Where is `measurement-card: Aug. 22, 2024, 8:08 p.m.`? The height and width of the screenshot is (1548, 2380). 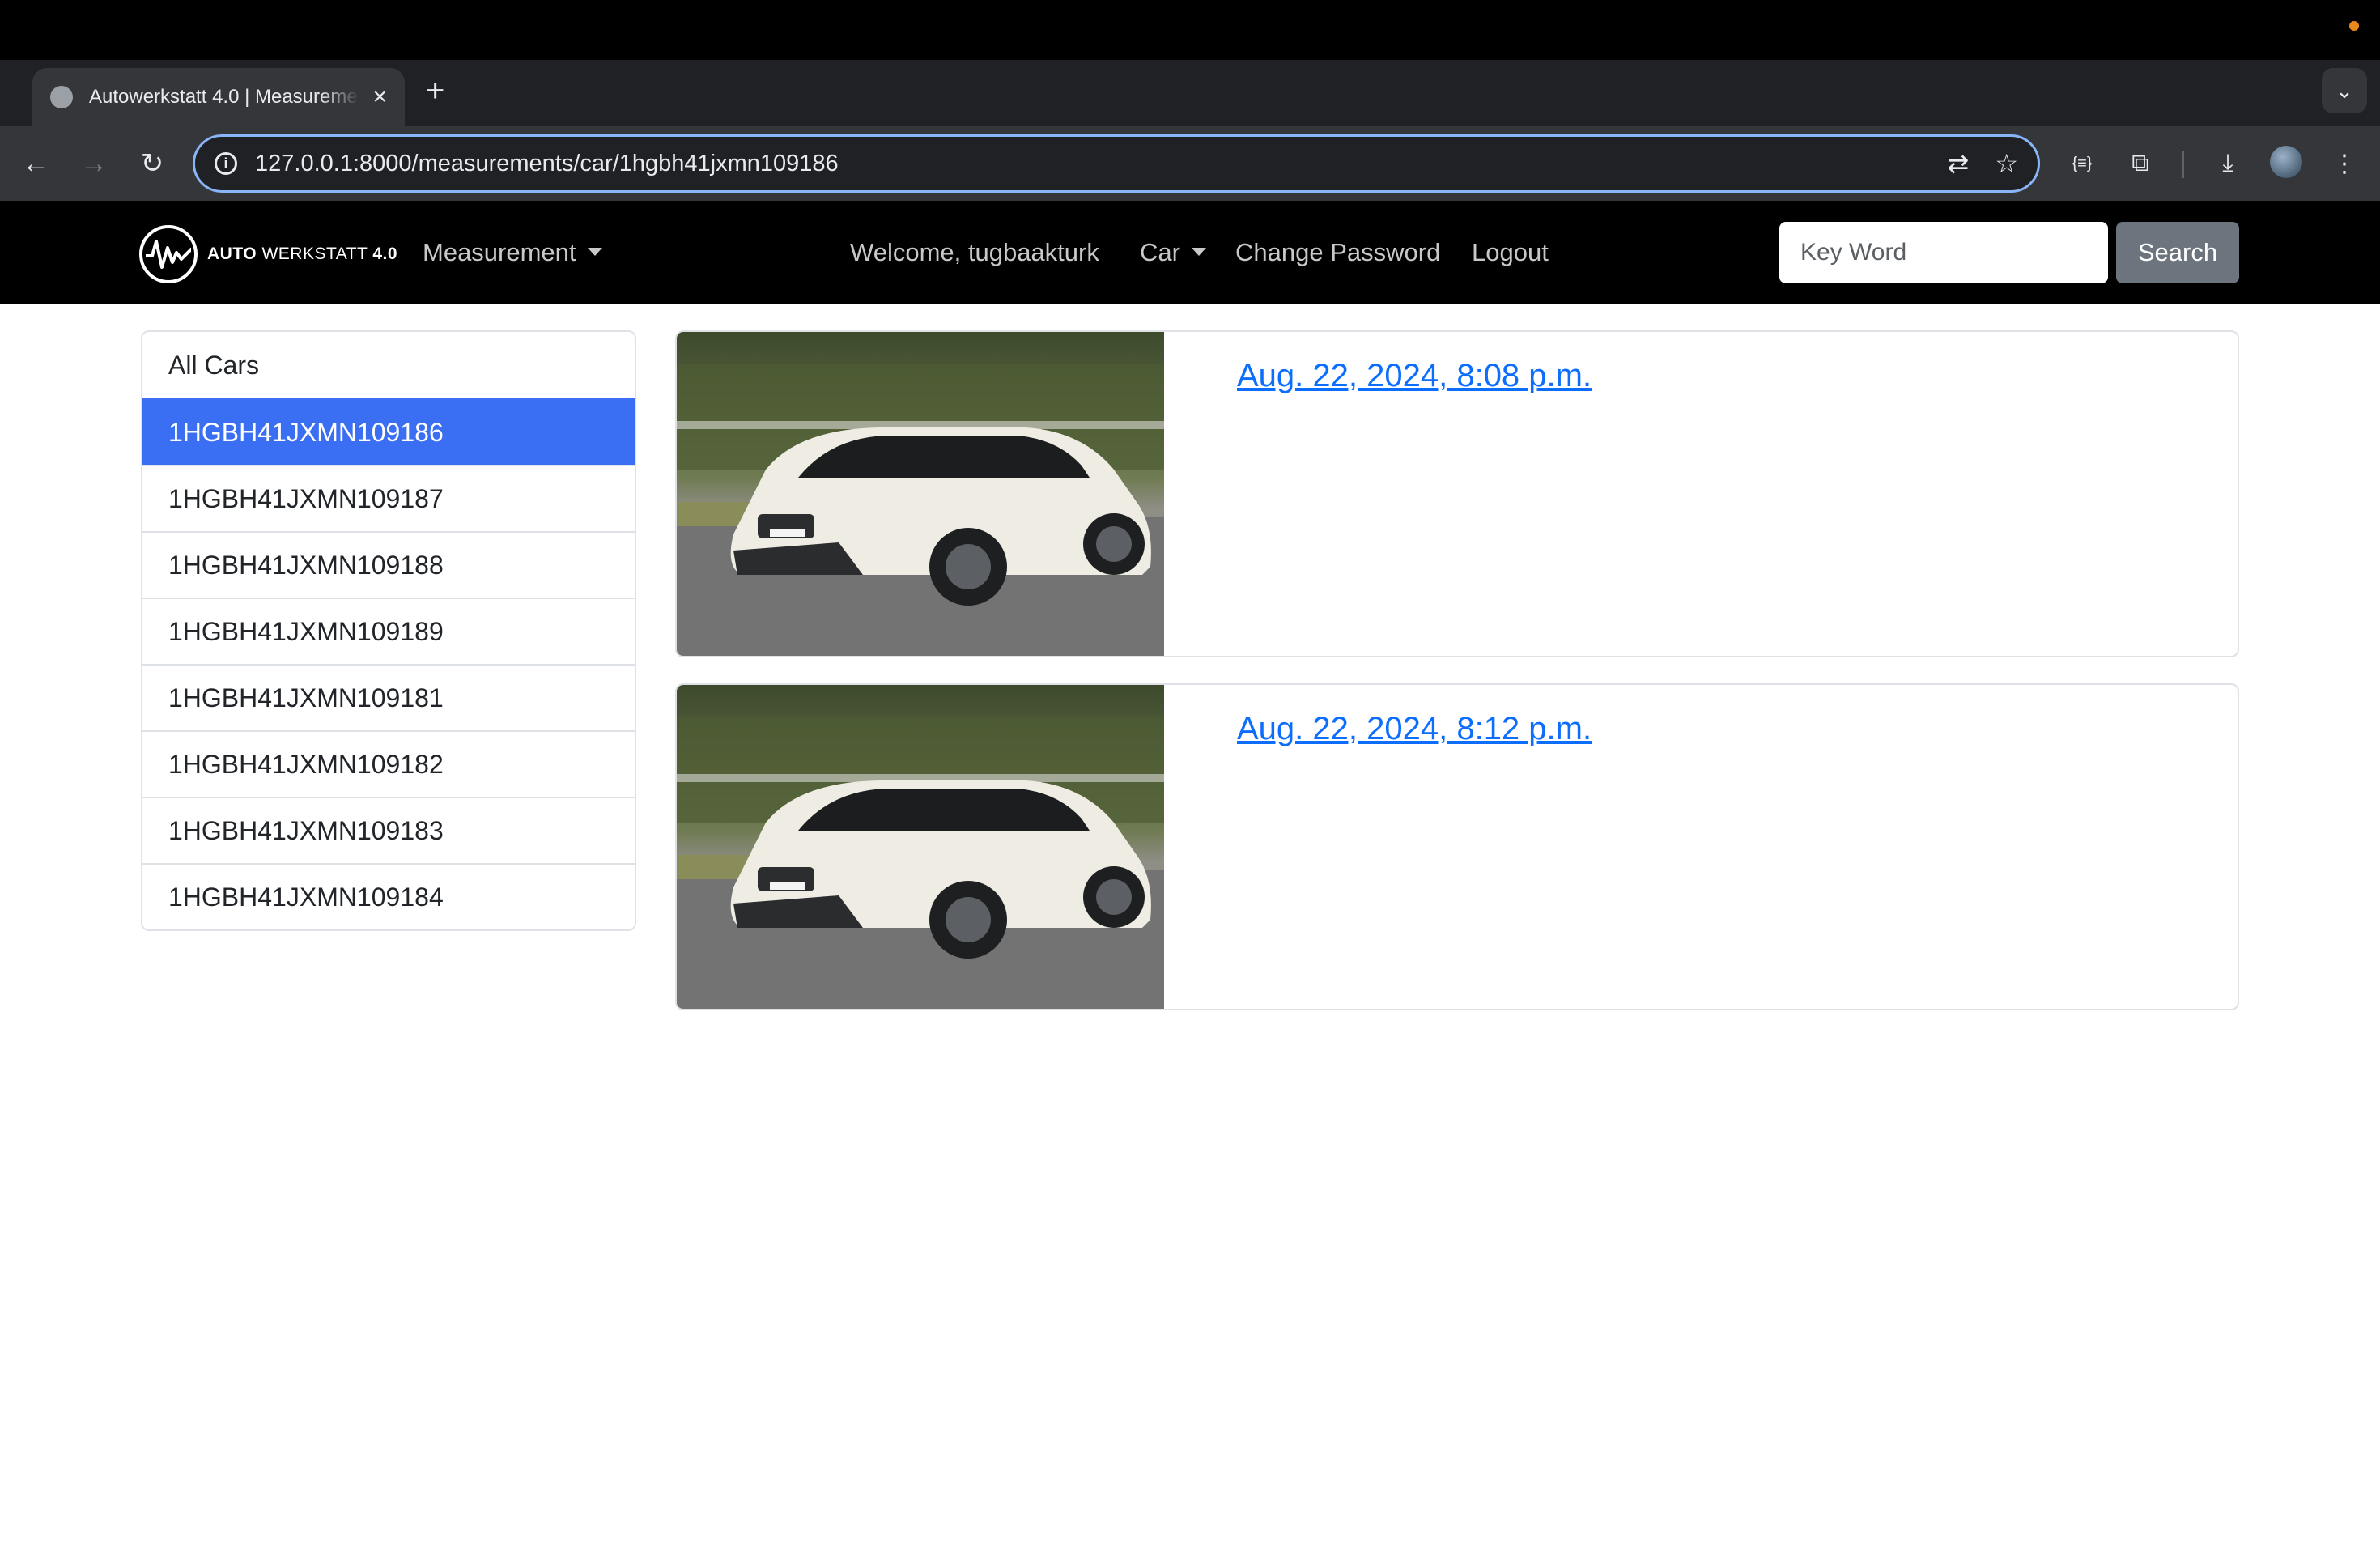 measurement-card: Aug. 22, 2024, 8:08 p.m. is located at coordinates (1457, 493).